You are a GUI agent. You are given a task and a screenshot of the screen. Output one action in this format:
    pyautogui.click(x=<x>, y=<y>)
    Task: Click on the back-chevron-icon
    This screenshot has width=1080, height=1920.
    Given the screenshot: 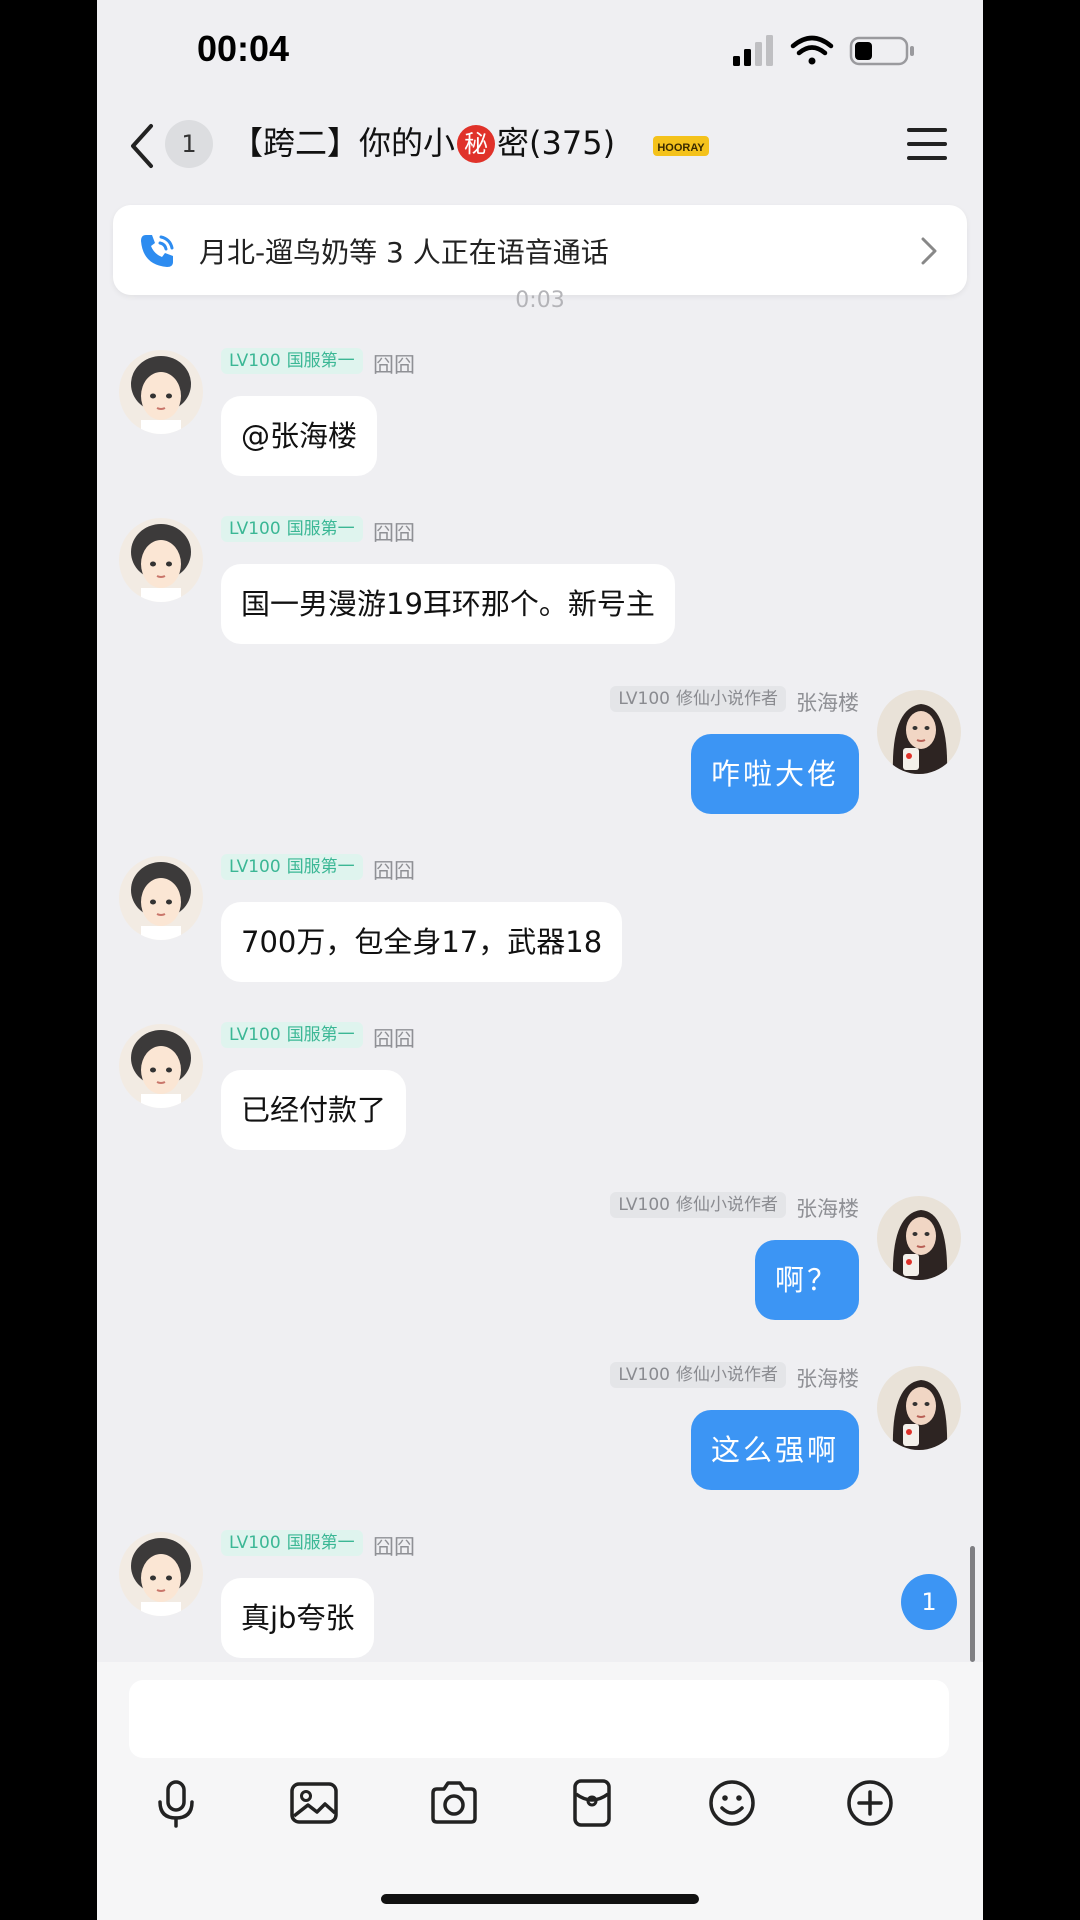 What is the action you would take?
    pyautogui.click(x=141, y=146)
    